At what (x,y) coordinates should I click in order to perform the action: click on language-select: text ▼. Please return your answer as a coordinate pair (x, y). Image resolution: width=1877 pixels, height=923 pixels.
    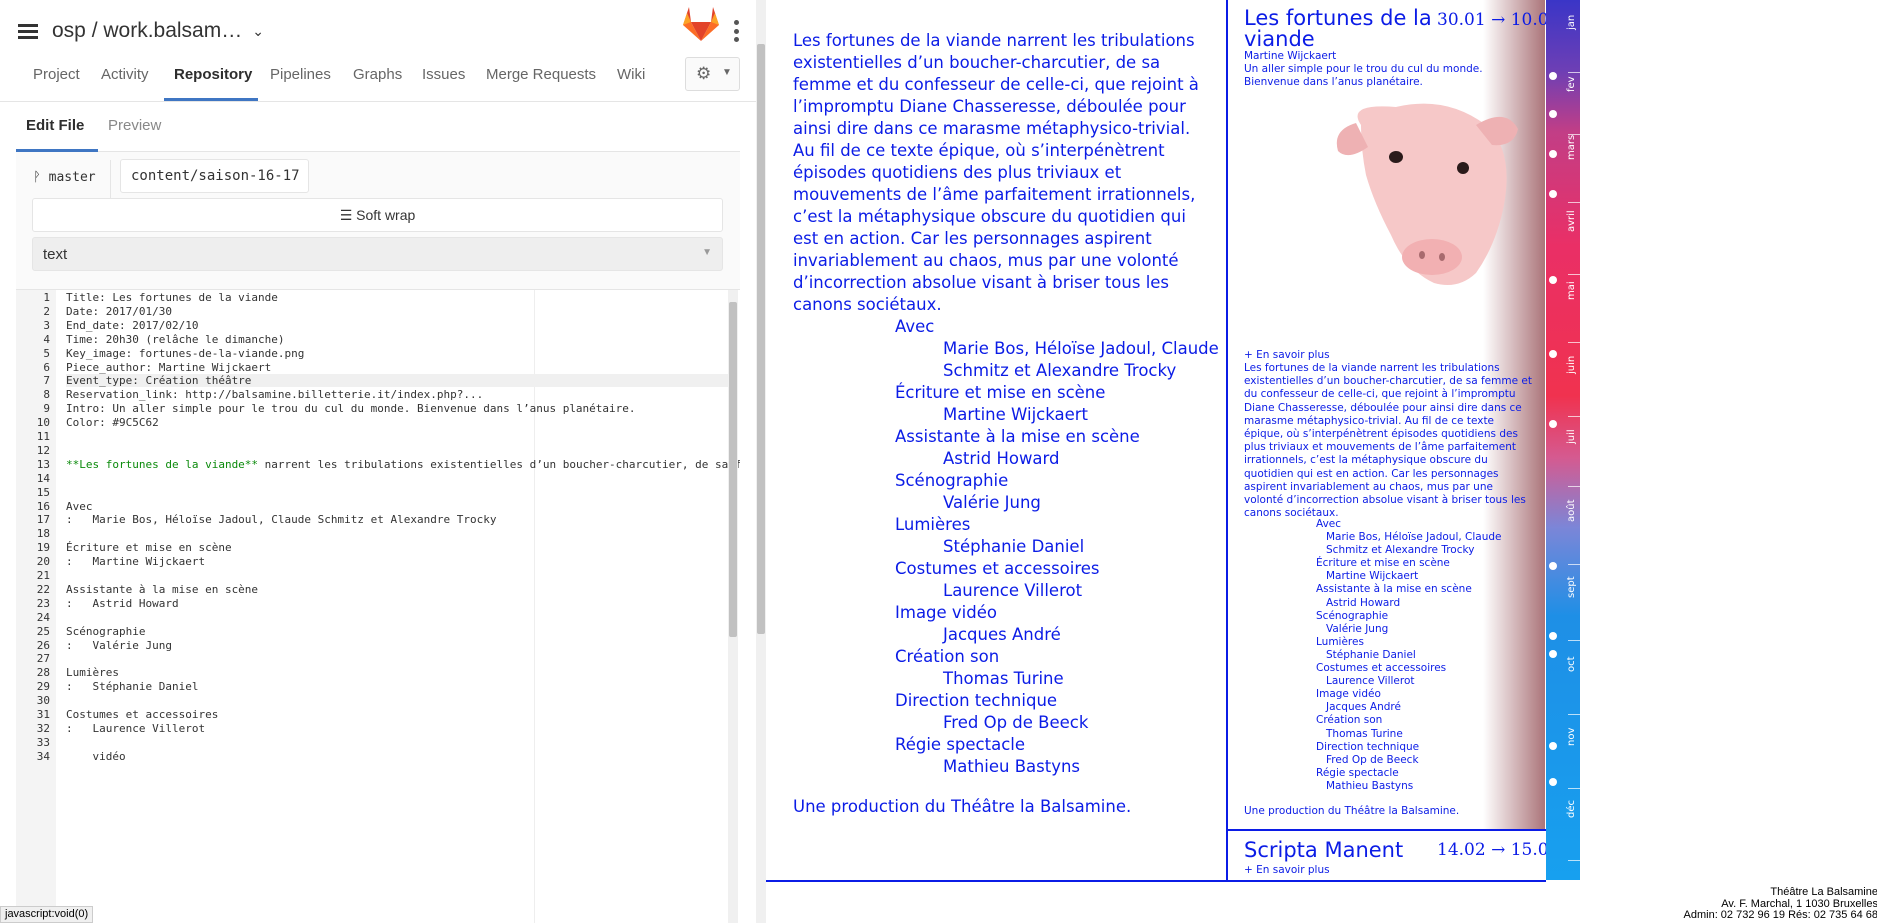
    Looking at the image, I should click on (377, 254).